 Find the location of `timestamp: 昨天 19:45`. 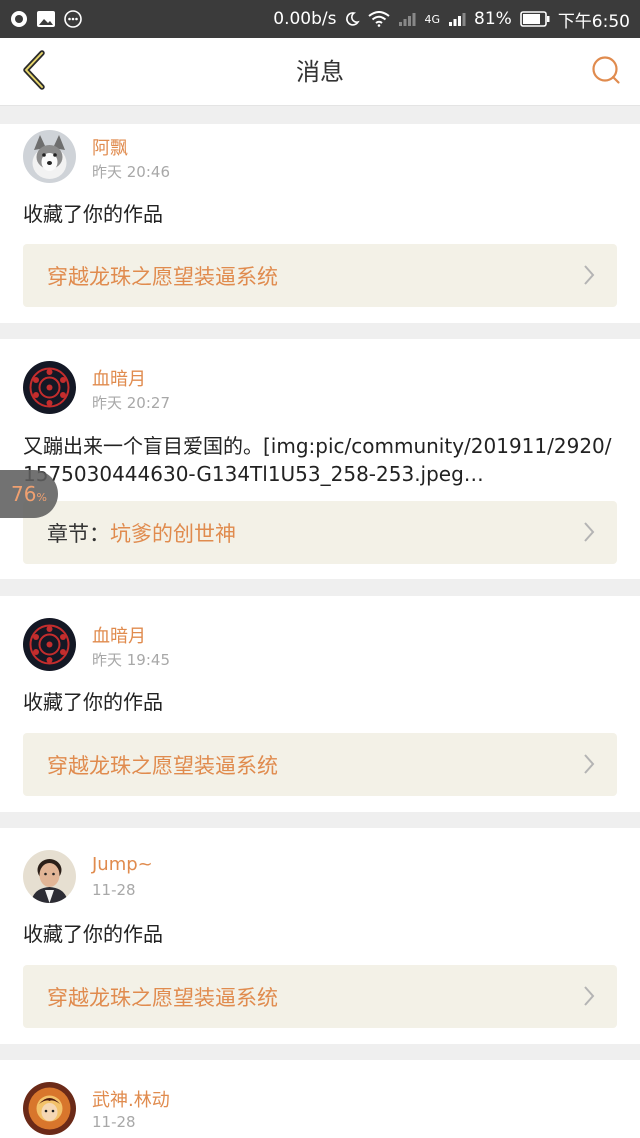

timestamp: 昨天 19:45 is located at coordinates (131, 660).